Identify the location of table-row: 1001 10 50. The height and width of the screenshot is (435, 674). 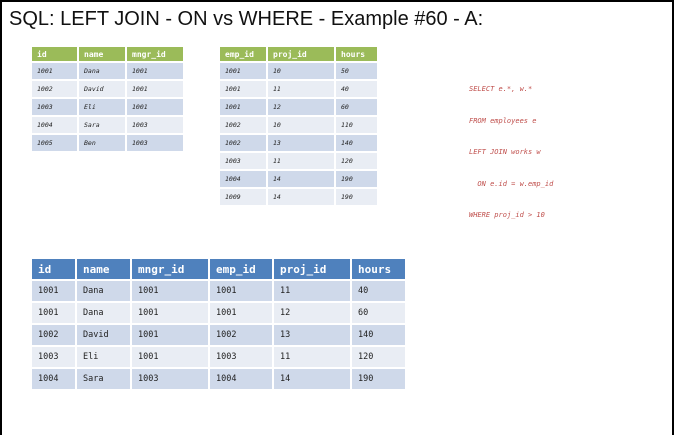
(298, 71).